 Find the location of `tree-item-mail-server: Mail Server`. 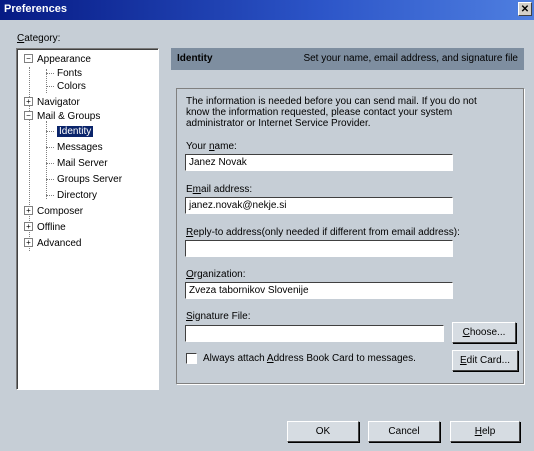

tree-item-mail-server: Mail Server is located at coordinates (82, 163).